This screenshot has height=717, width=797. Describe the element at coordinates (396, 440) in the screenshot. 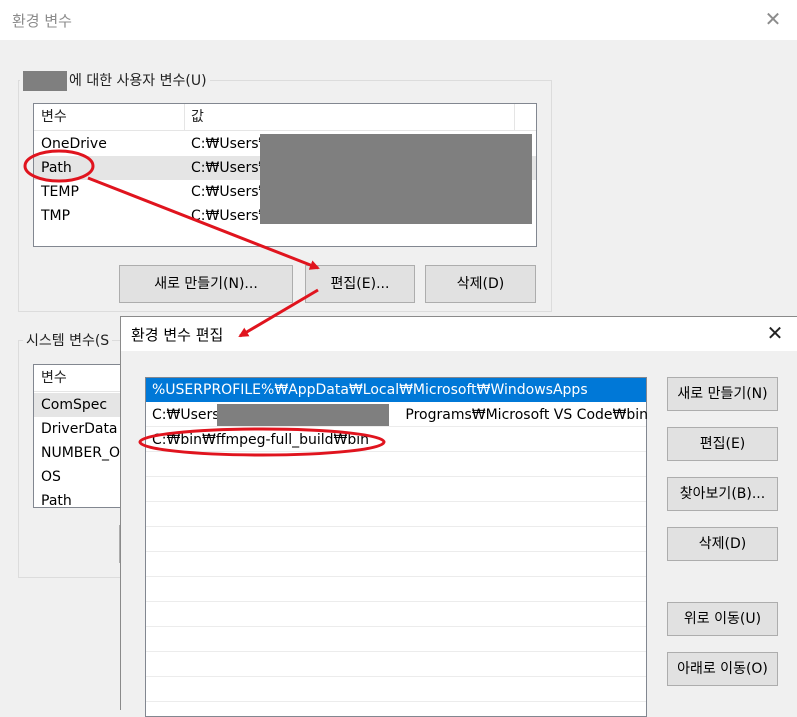

I see `list-item: C:₩bin₩ffmpeg-full_build₩bin` at that location.